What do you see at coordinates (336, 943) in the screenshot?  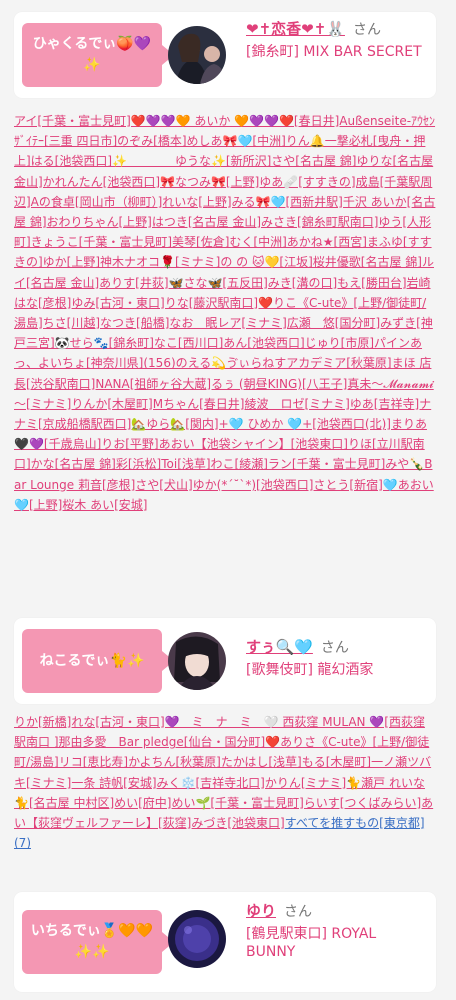 I see `shop-name: [鶴見駅東口] ROYAL BUNNY` at bounding box center [336, 943].